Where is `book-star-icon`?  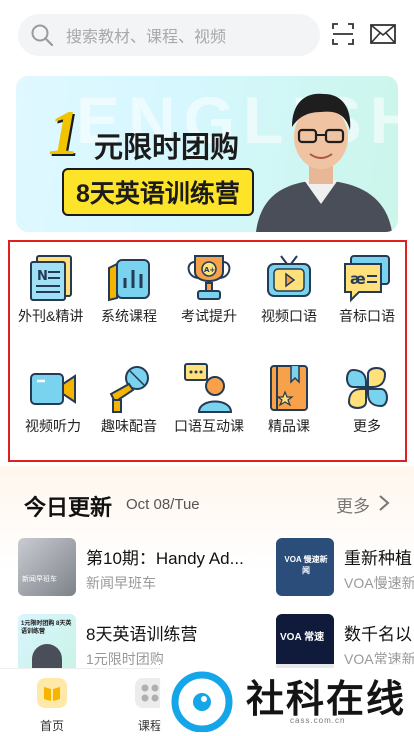
book-star-icon is located at coordinates (289, 388).